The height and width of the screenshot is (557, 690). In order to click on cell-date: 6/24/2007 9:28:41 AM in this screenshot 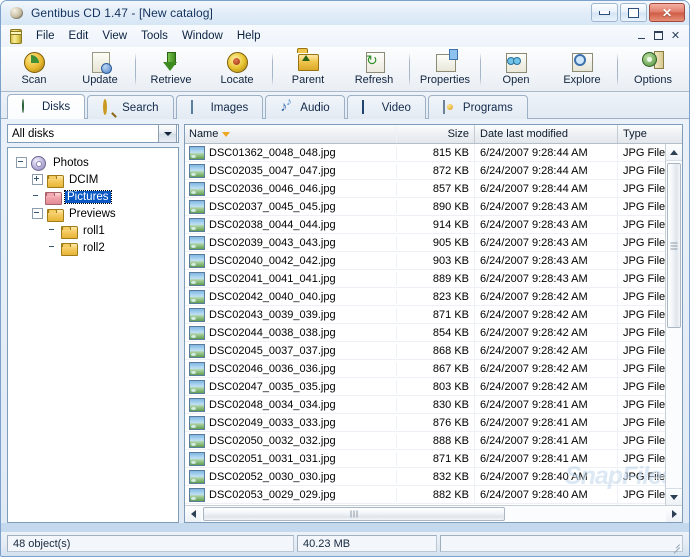, I will do `click(546, 422)`.